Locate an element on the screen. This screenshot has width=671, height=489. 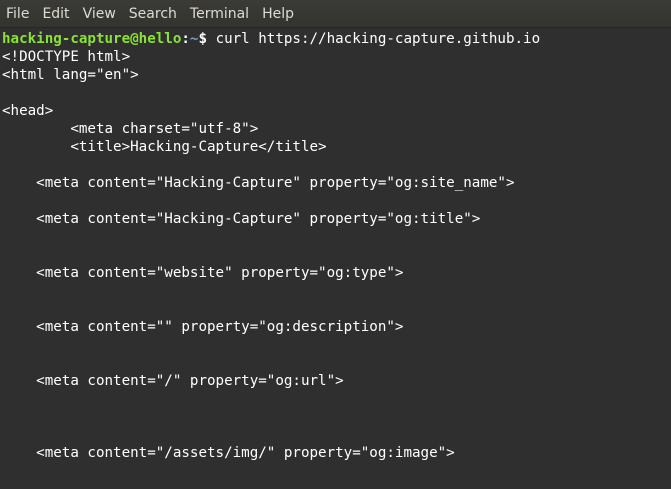
menu-search: Search is located at coordinates (153, 14).